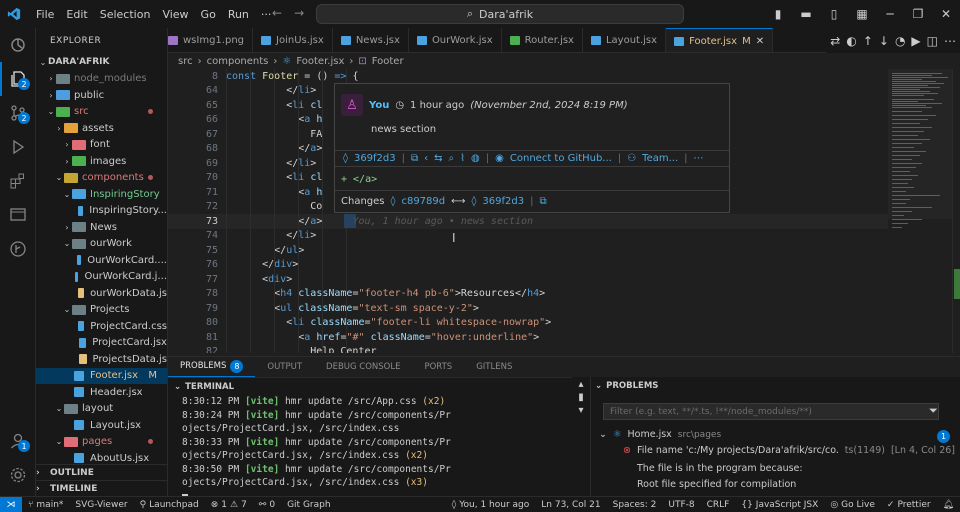 The width and height of the screenshot is (960, 512). Describe the element at coordinates (101, 178) in the screenshot. I see `tree-item: ⌄ components` at that location.